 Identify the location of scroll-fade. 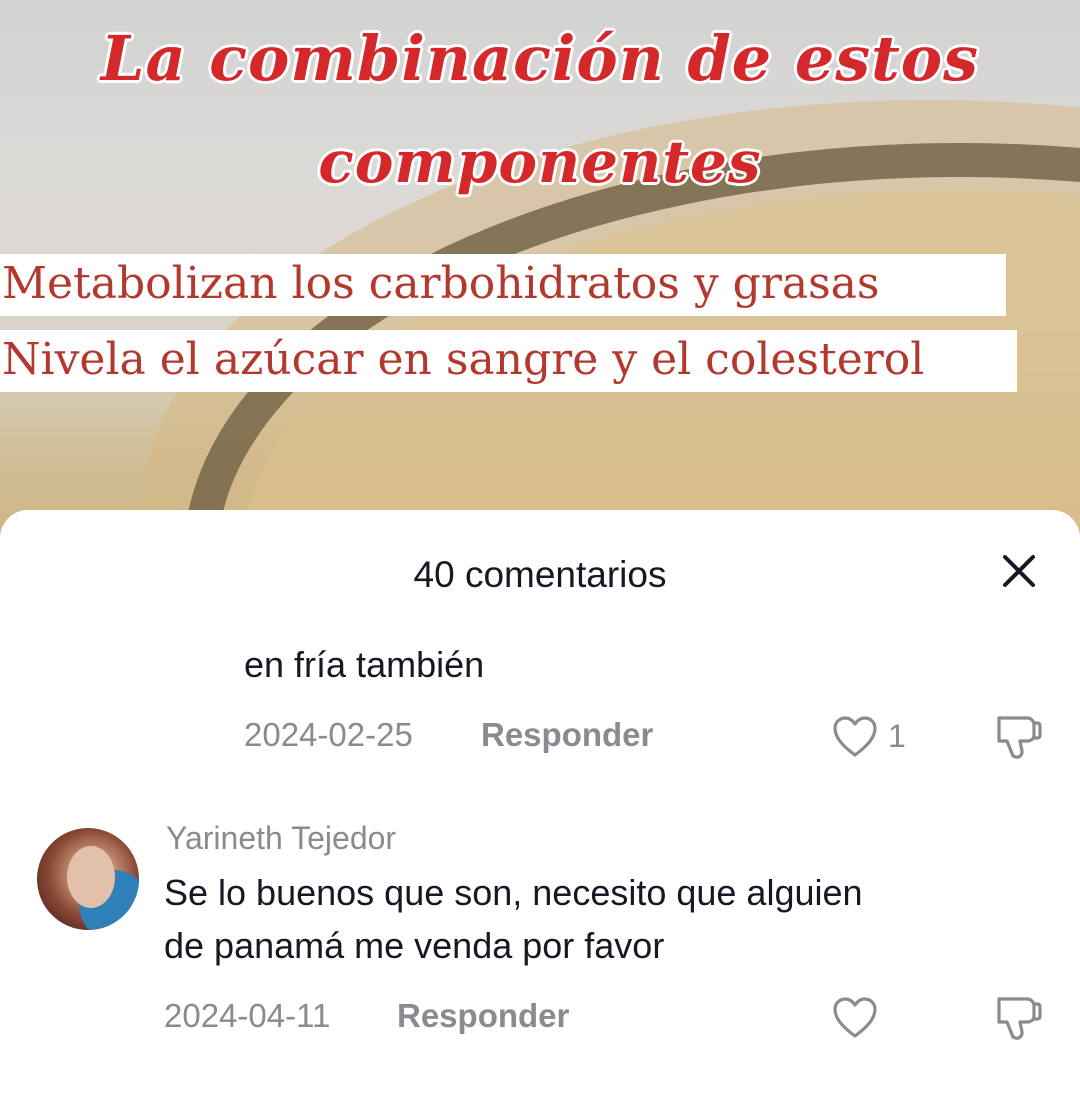
(540, 639).